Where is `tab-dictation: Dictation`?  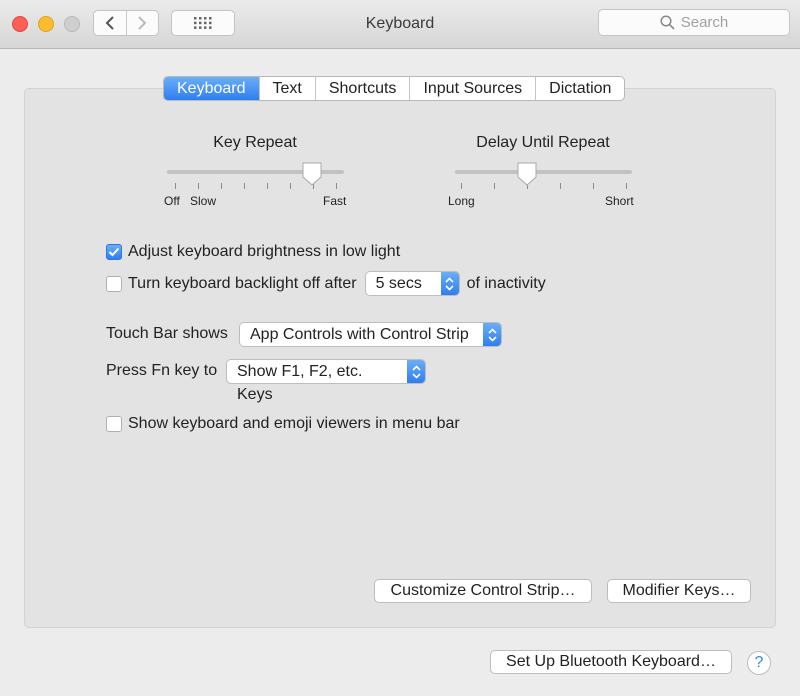 tab-dictation: Dictation is located at coordinates (579, 88).